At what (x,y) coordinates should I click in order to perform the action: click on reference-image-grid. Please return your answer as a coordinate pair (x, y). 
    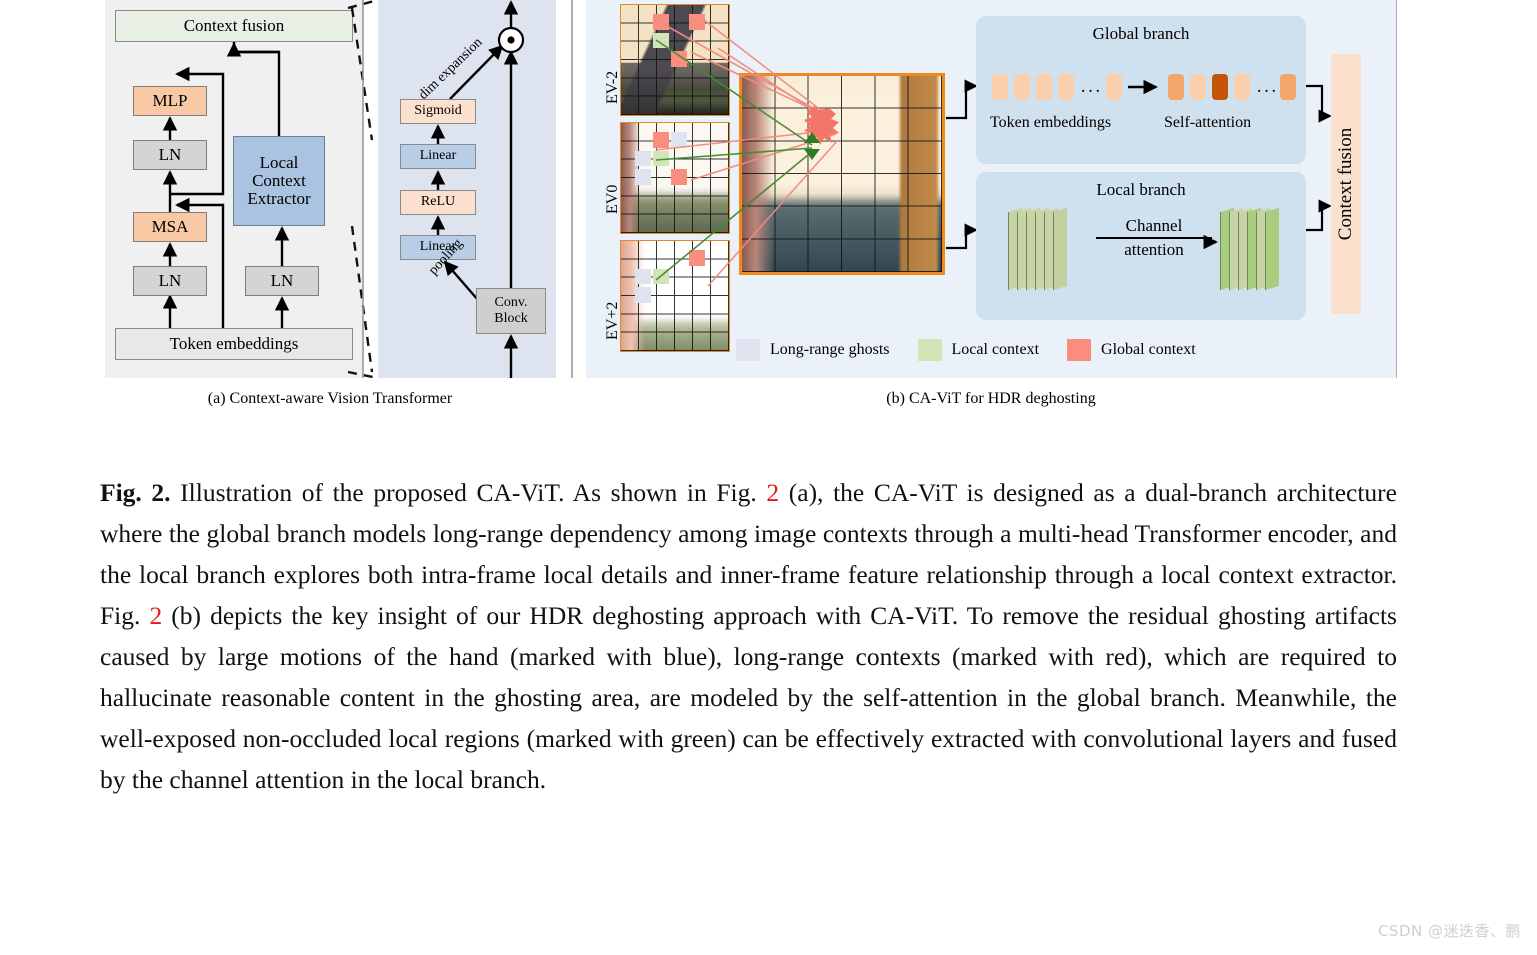
    Looking at the image, I should click on (842, 174).